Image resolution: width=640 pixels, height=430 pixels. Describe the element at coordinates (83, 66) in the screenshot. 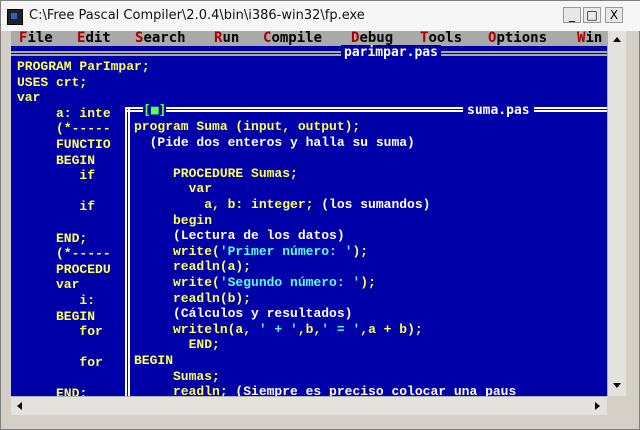

I see `code-line: PROGRAM ParImpar;` at that location.